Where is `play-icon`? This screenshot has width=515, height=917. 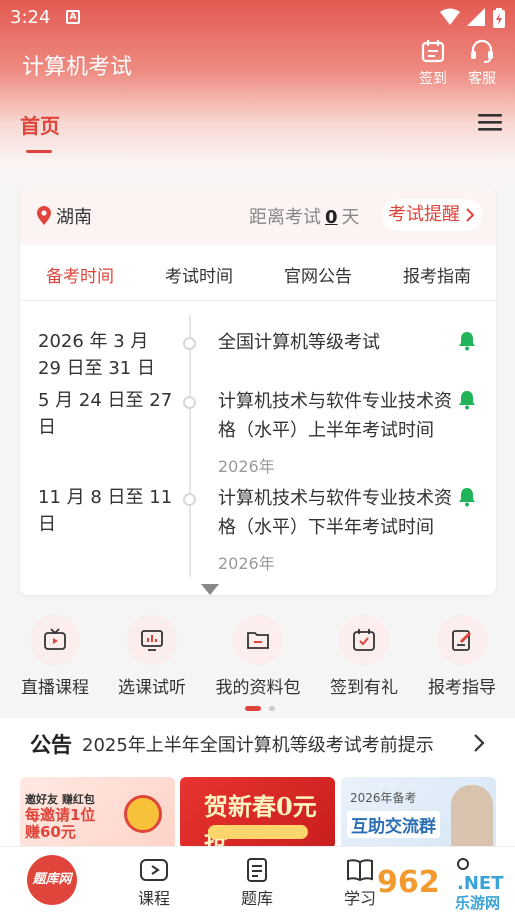 play-icon is located at coordinates (154, 870).